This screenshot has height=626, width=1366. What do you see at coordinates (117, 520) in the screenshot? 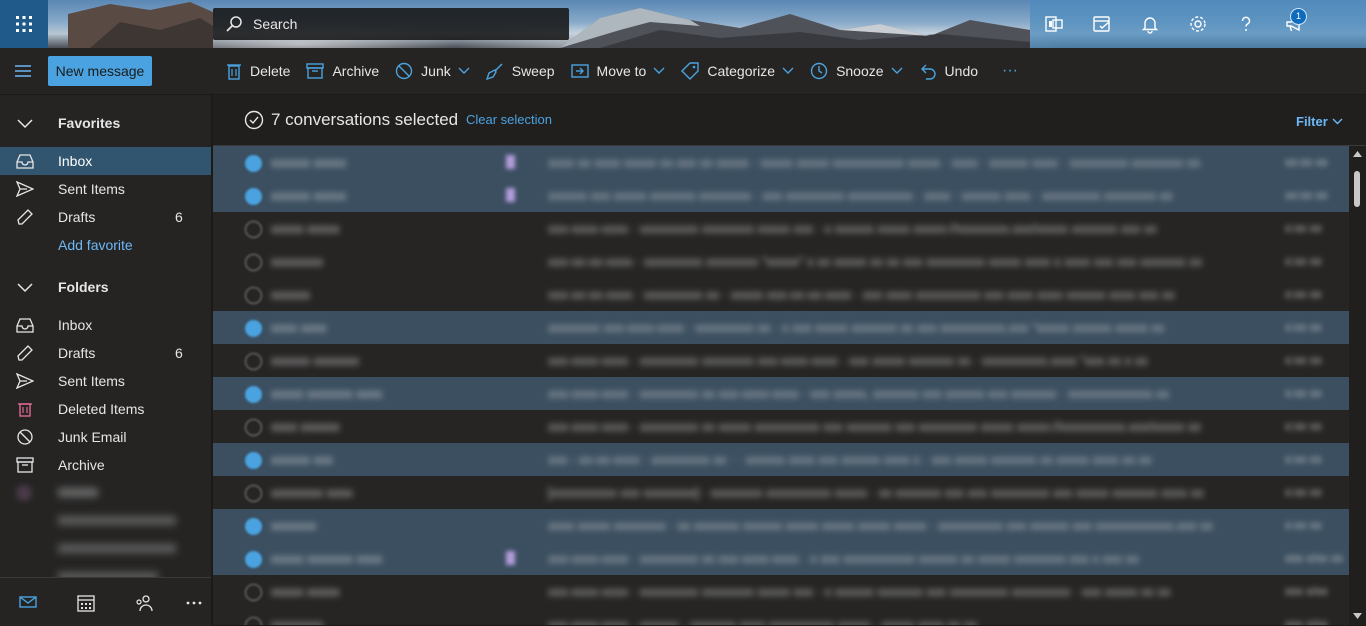
I see `blurred-folder-label` at bounding box center [117, 520].